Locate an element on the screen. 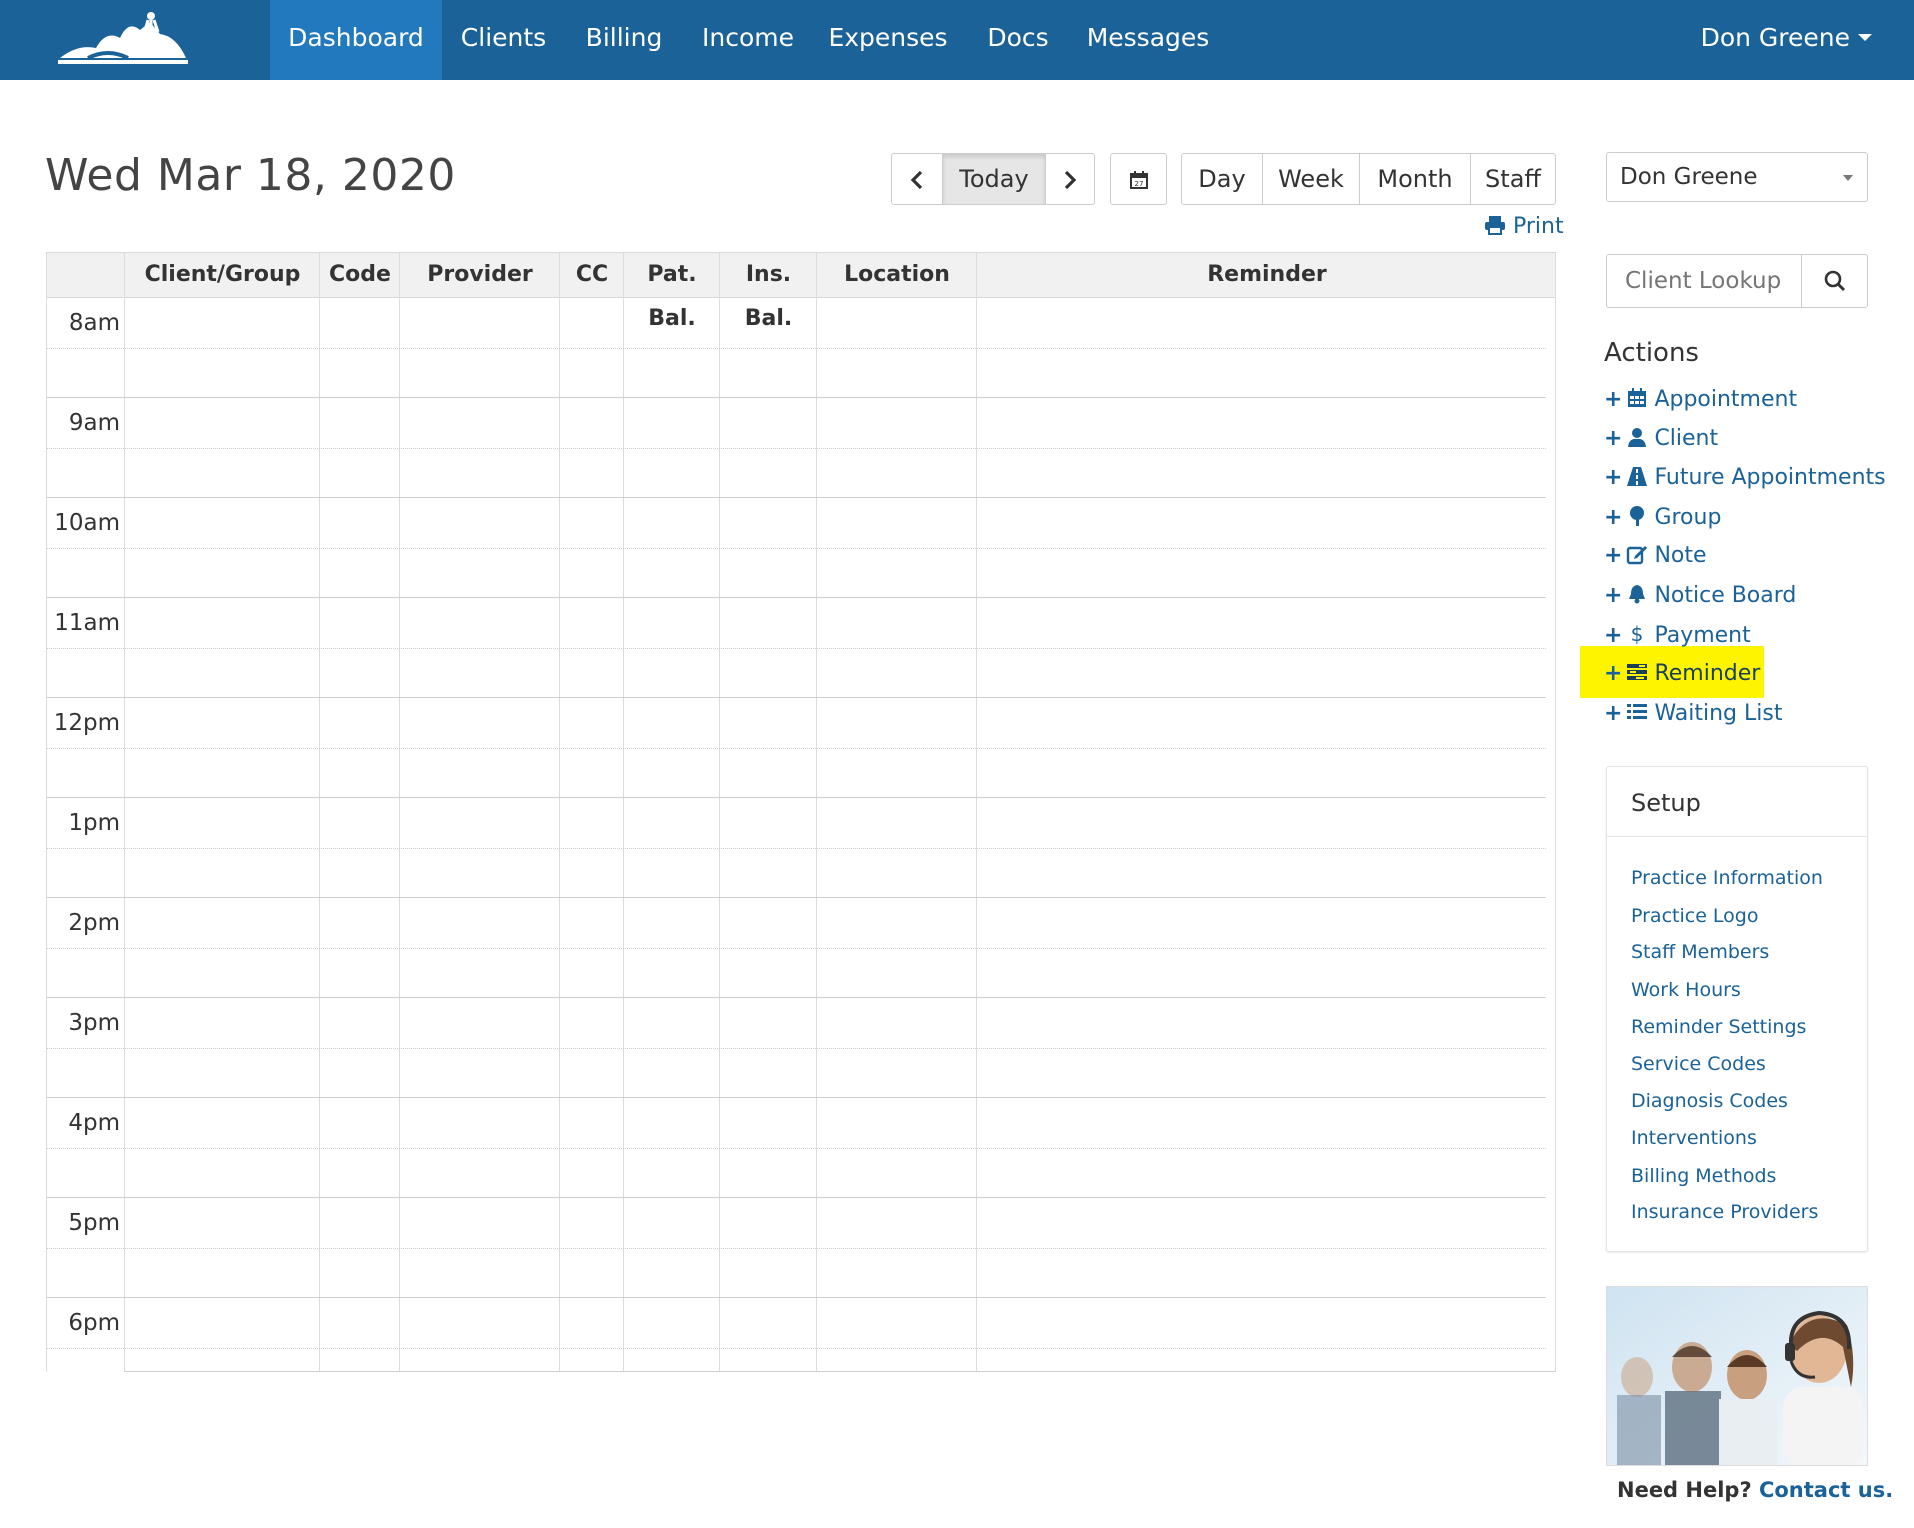 The width and height of the screenshot is (1914, 1528). setup-link-interventions: Interventions is located at coordinates (1694, 1138).